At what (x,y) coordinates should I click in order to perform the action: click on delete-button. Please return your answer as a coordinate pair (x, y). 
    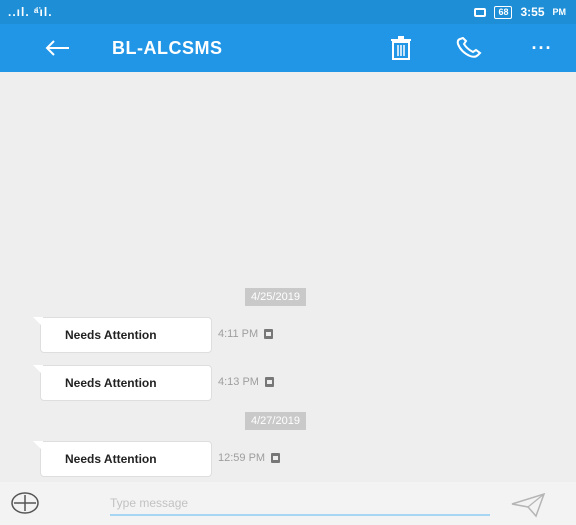
    Looking at the image, I should click on (401, 48).